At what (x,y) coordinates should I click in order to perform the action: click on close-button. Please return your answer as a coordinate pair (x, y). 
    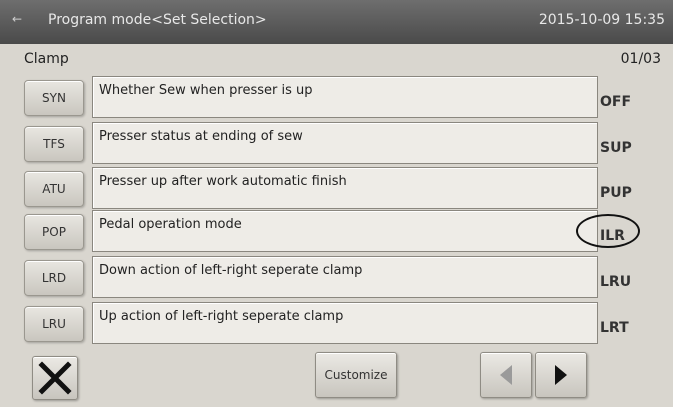
    Looking at the image, I should click on (55, 378).